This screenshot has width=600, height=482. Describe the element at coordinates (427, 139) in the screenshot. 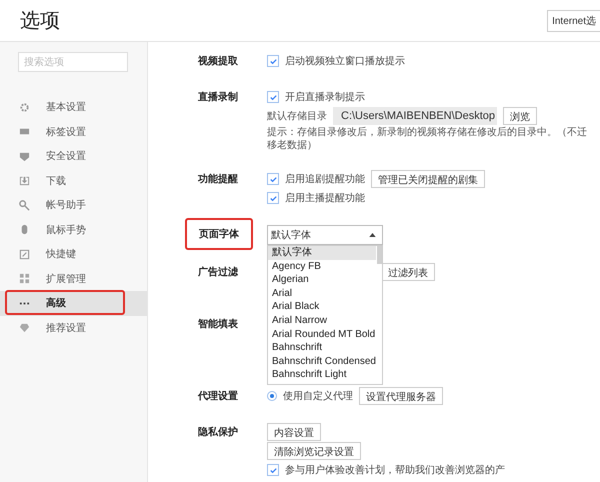

I see `setting-text: 提示：存储目录修改后，新录制的视频将存储在修改后的目录中。（不迁移老数据）` at that location.